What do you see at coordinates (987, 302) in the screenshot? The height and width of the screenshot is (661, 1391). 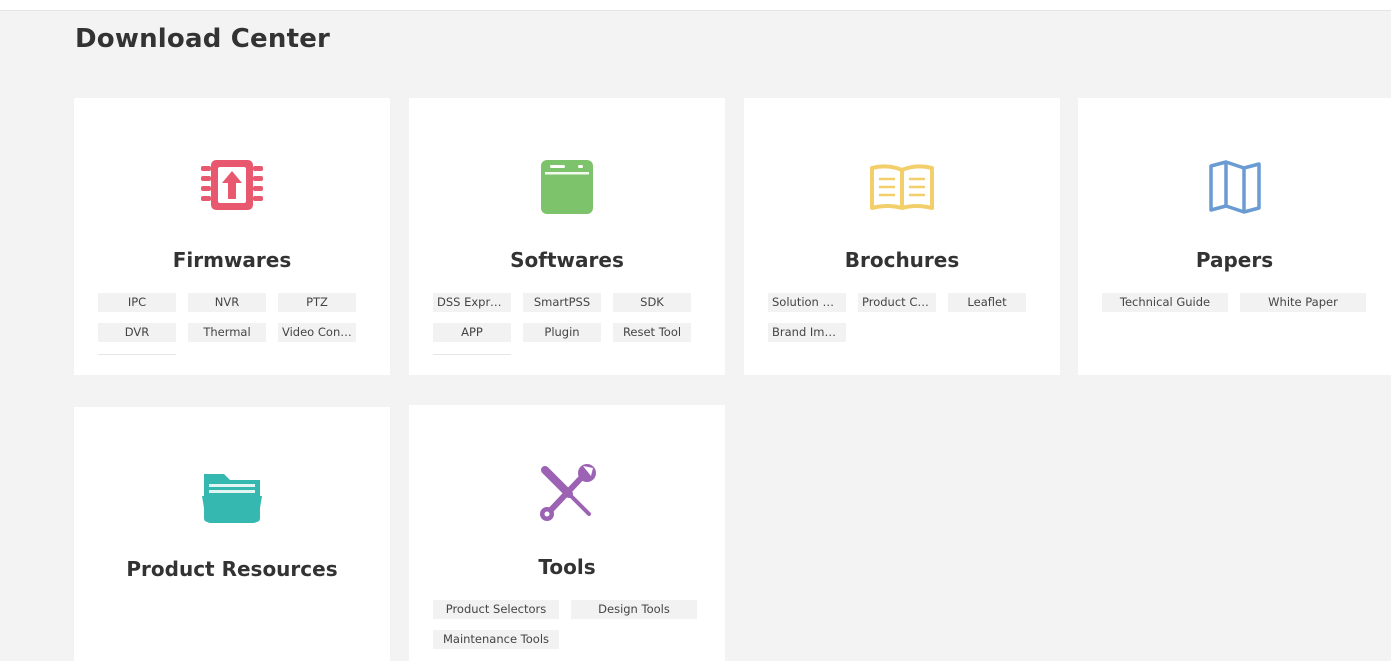 I see `tag-leaflet: Leaflet` at bounding box center [987, 302].